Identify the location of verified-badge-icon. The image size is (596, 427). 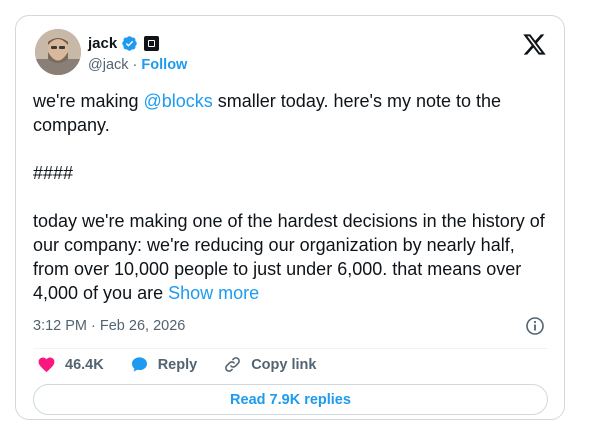
(129, 43).